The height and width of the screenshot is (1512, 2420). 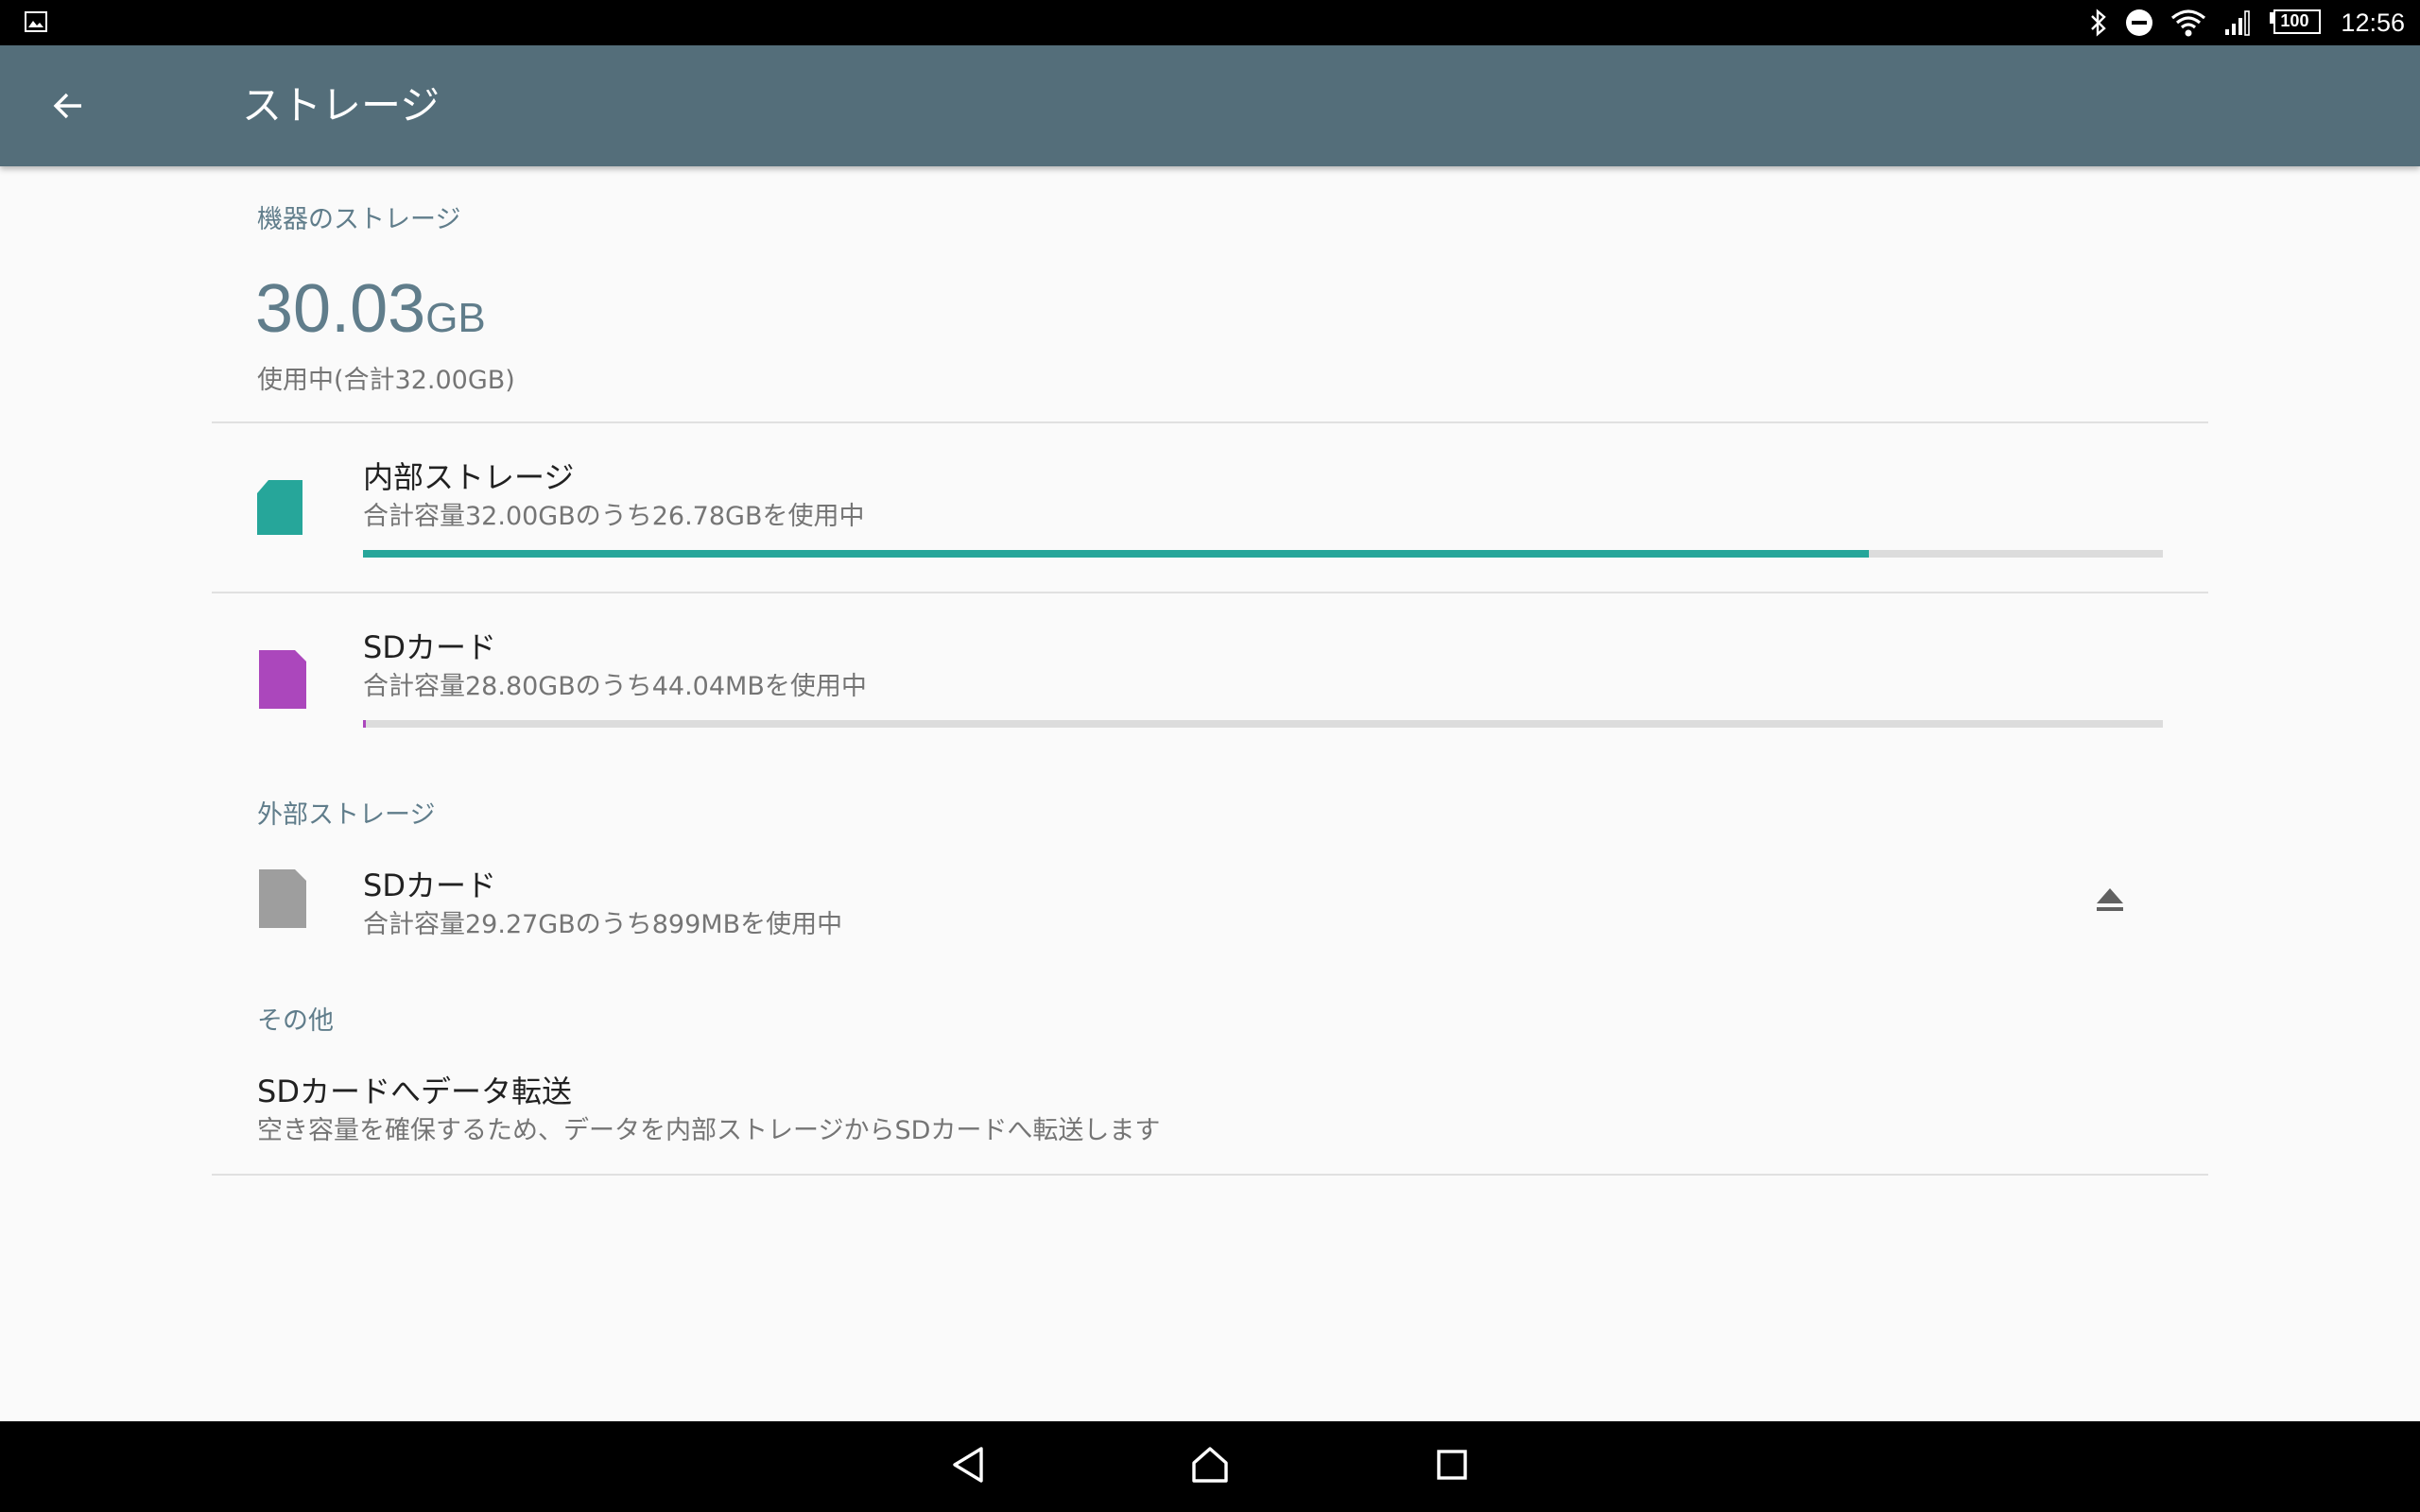 I want to click on transfer-title: SDカードへデータ転送, so click(x=414, y=1091).